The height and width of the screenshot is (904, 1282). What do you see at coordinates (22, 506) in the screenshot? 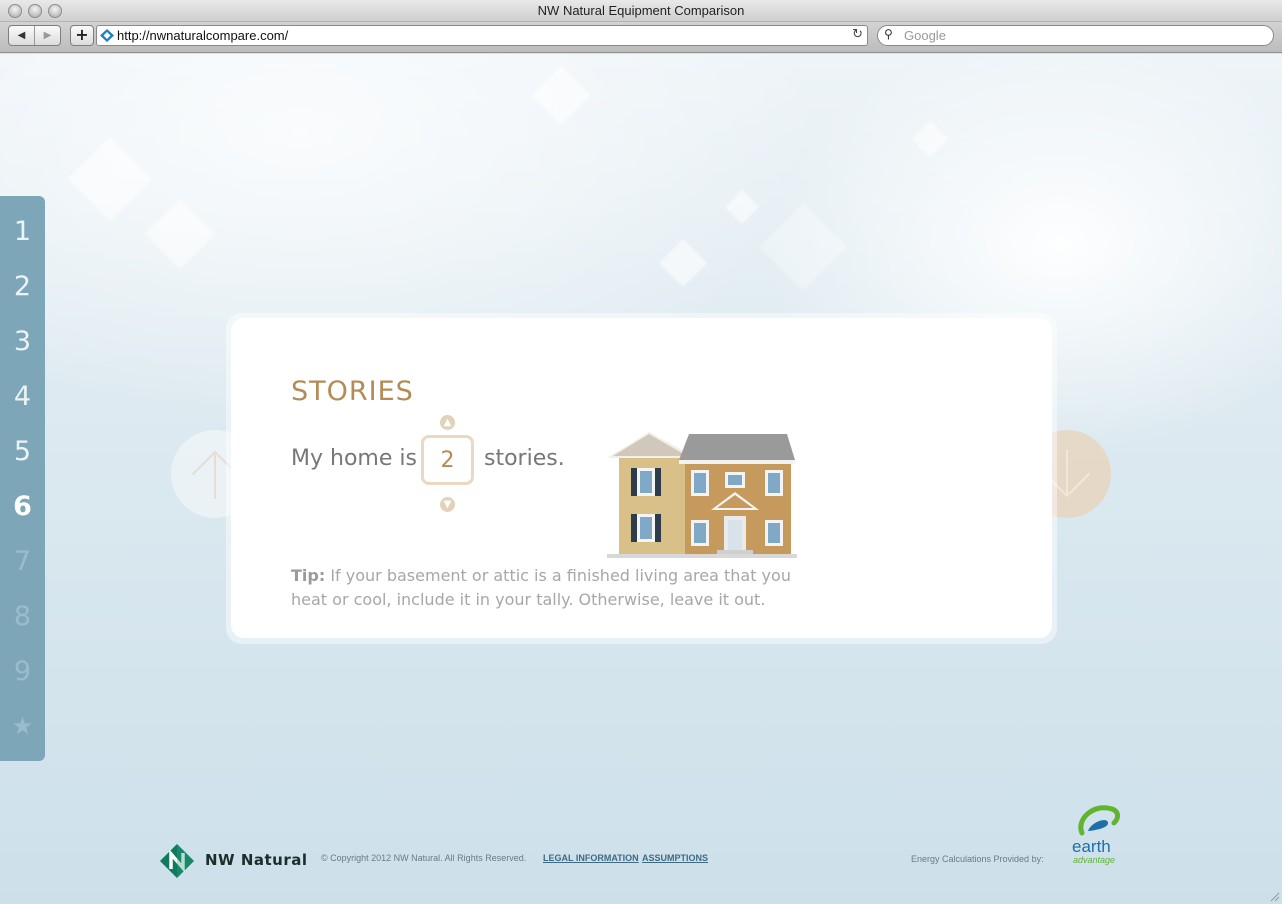
I see `step-6-current: 6` at bounding box center [22, 506].